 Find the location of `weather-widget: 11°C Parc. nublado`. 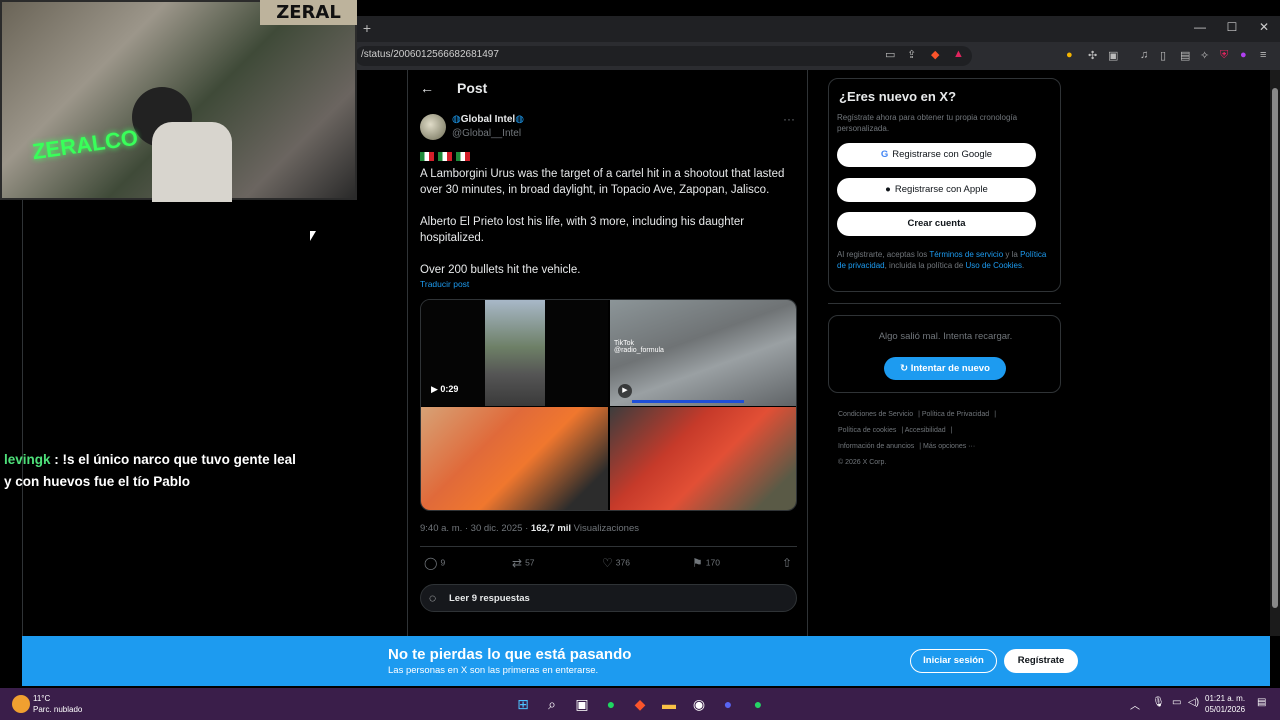

weather-widget: 11°C Parc. nublado is located at coordinates (47, 704).